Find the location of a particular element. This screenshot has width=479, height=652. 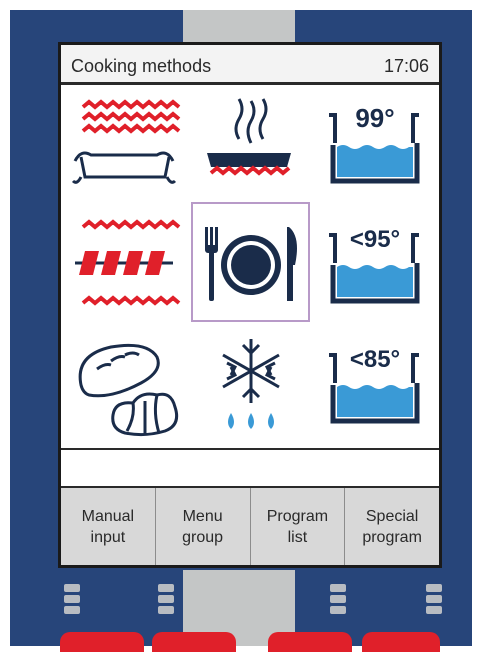

softkey-menu-group: Menu group is located at coordinates (203, 526).